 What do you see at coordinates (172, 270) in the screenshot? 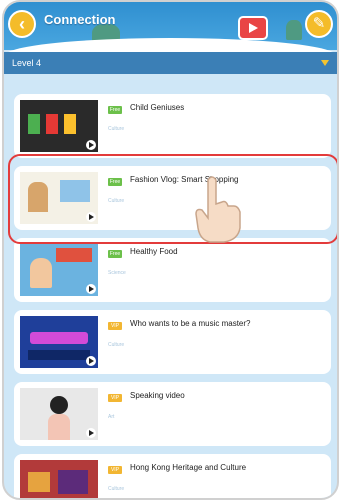
I see `video-card: Free Healthy Food Science` at bounding box center [172, 270].